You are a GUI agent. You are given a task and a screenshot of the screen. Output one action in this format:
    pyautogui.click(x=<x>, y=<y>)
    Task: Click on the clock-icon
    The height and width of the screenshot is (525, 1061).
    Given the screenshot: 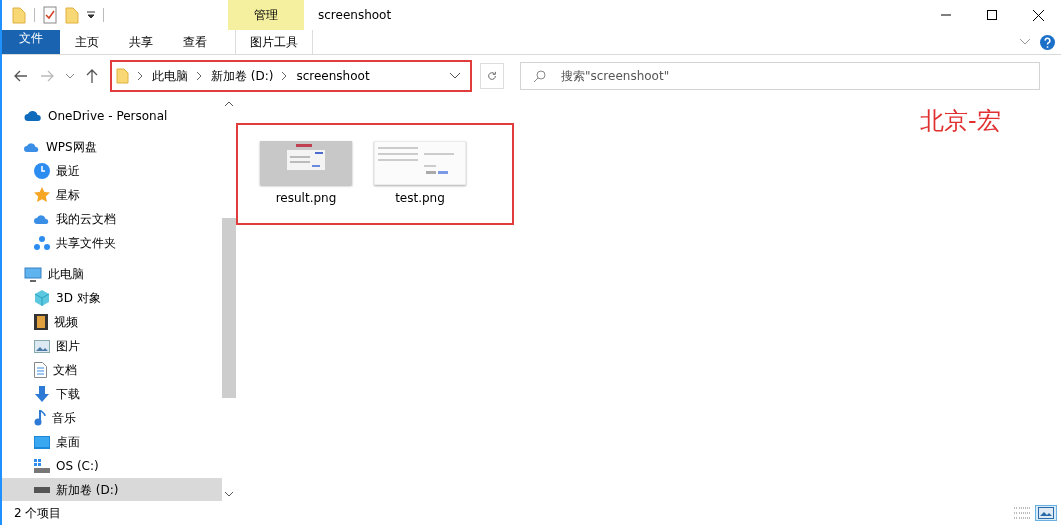 What is the action you would take?
    pyautogui.click(x=42, y=171)
    